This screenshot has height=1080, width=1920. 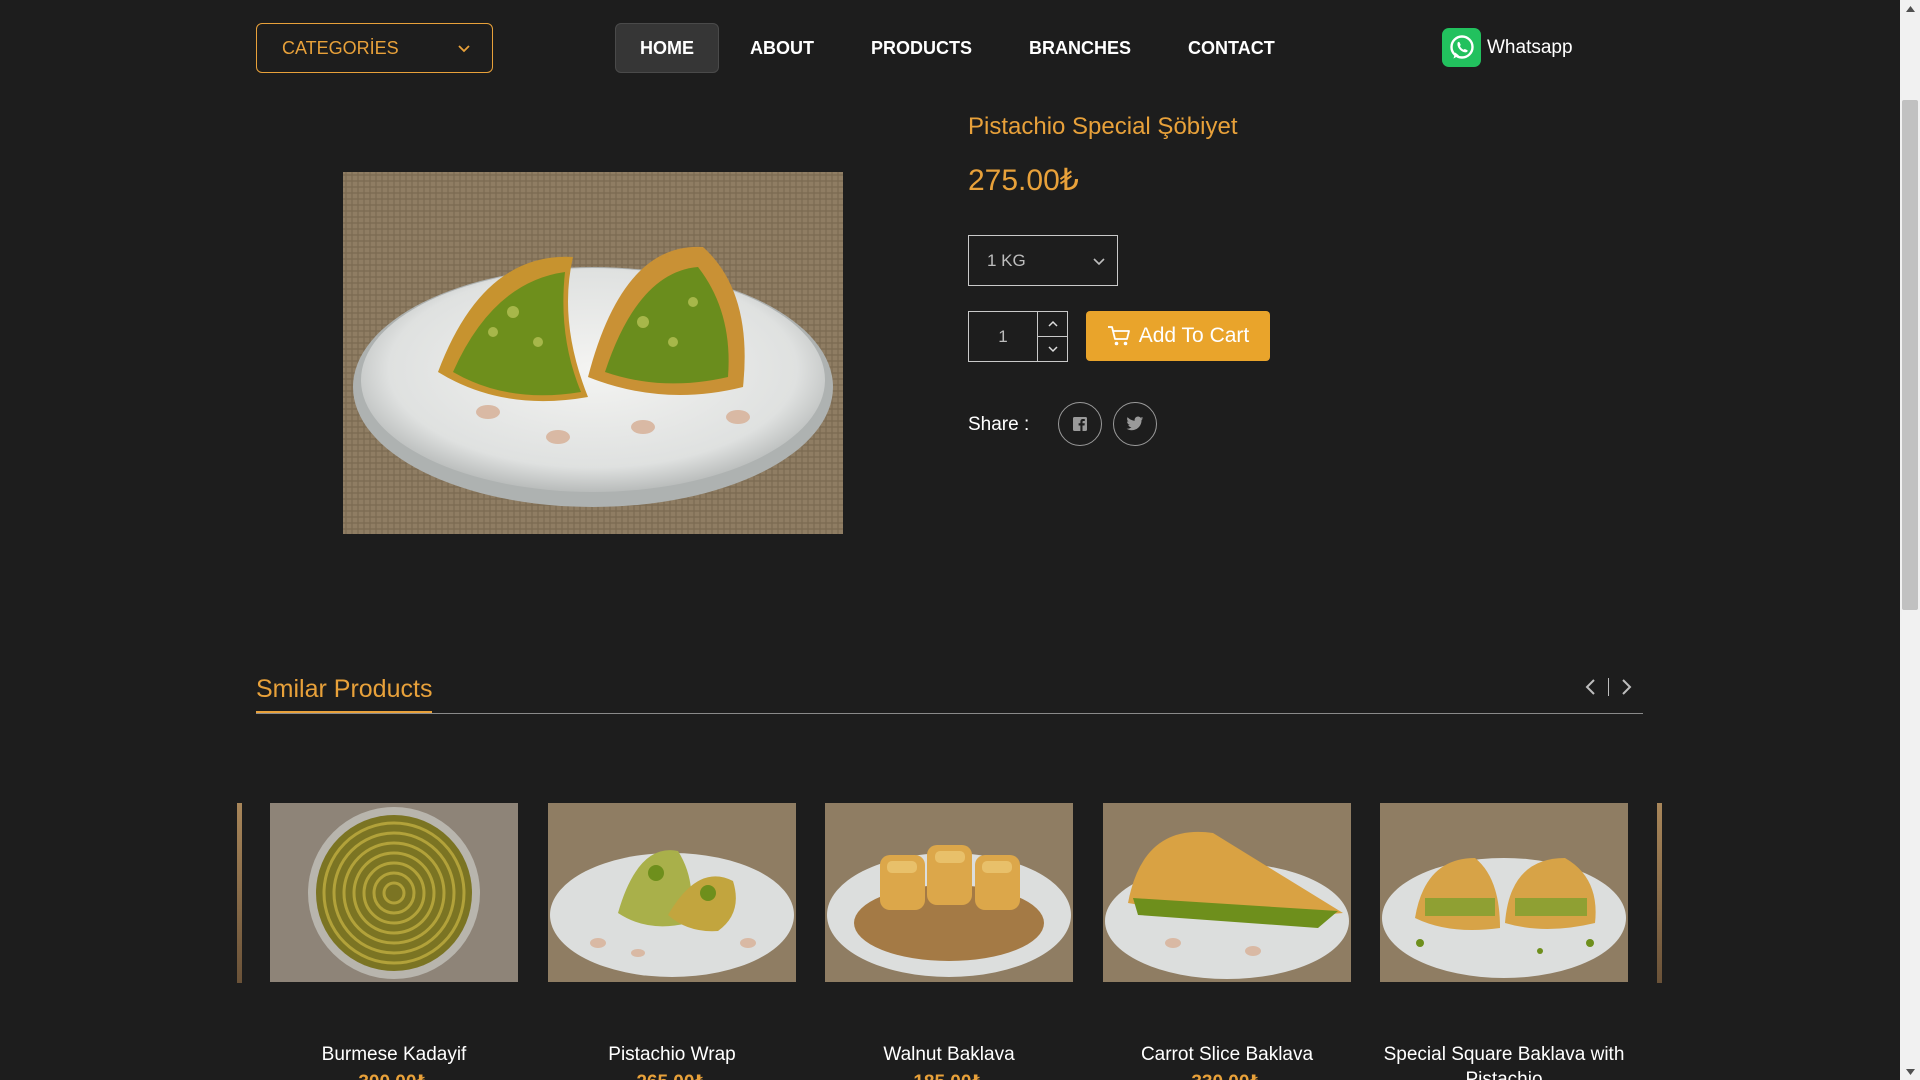 I want to click on carousel-next-button, so click(x=1627, y=687).